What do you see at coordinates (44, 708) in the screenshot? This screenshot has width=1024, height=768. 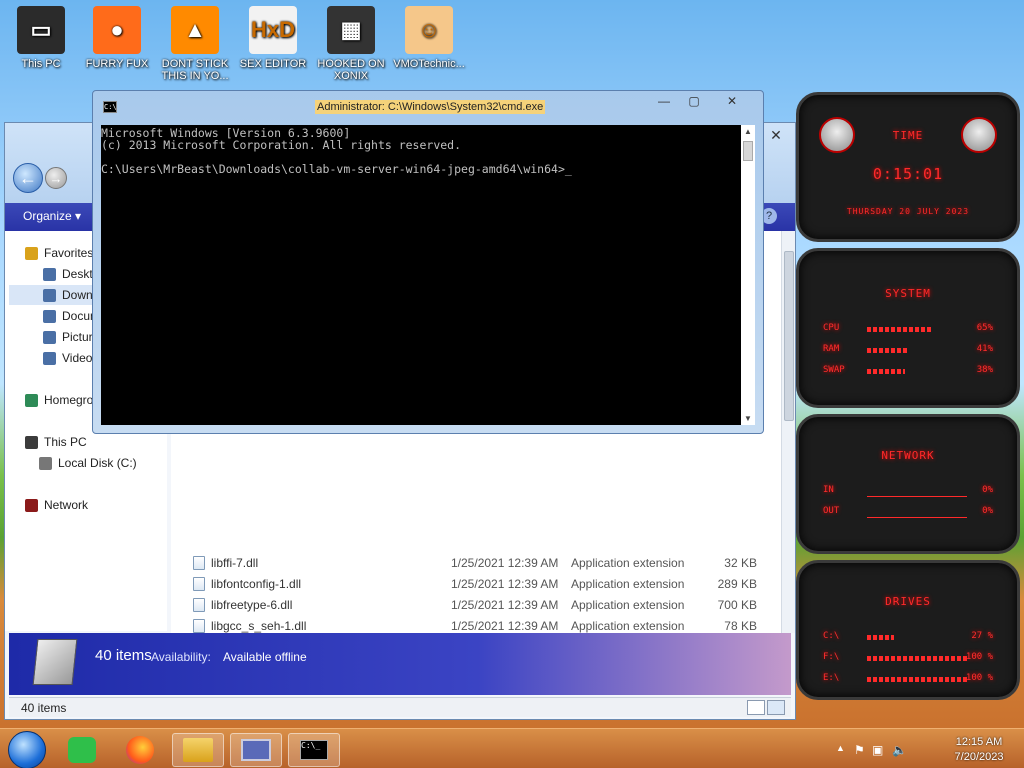 I see `status-item-count: 40 items` at bounding box center [44, 708].